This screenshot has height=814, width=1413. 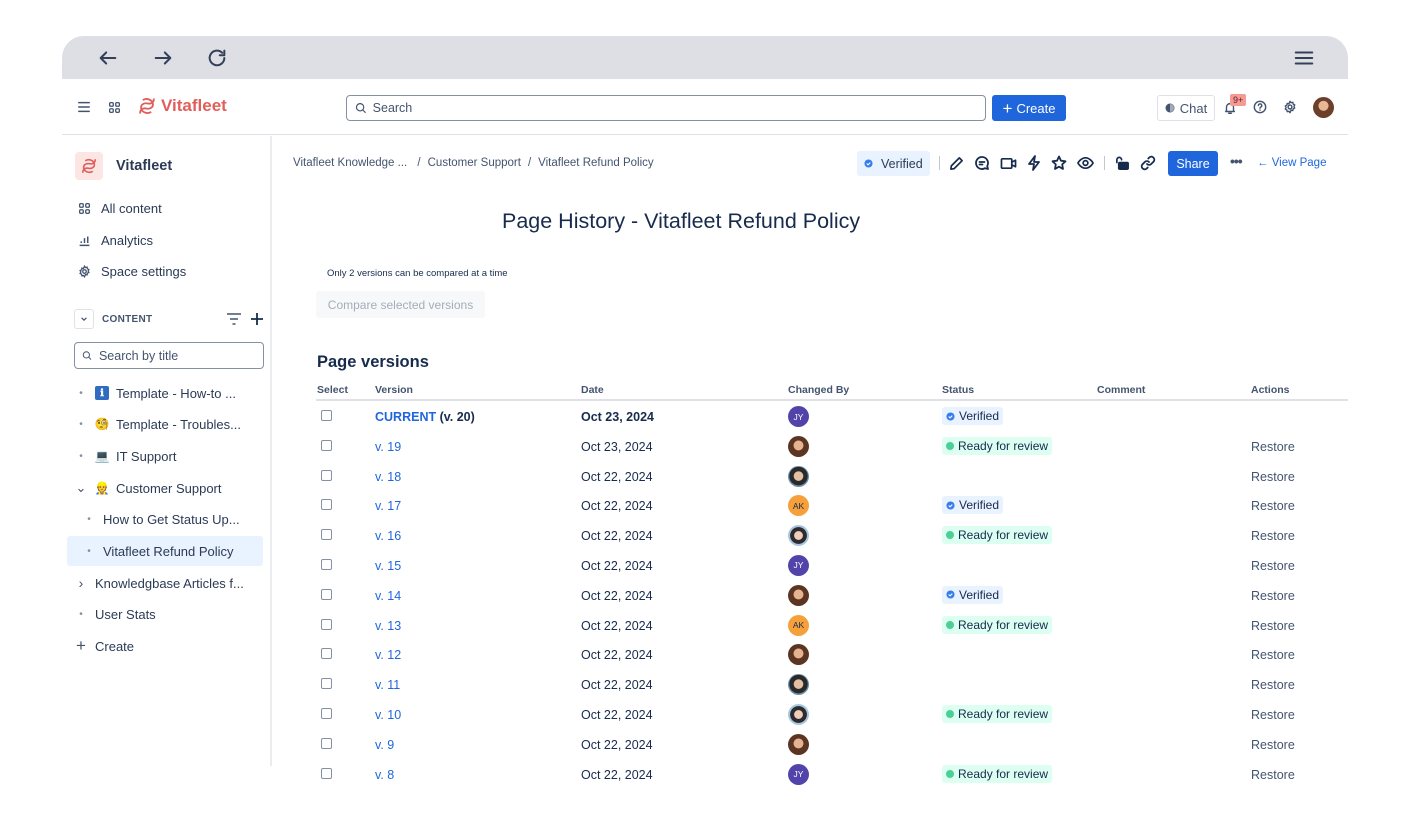 What do you see at coordinates (1304, 58) in the screenshot?
I see `browser-menu-button` at bounding box center [1304, 58].